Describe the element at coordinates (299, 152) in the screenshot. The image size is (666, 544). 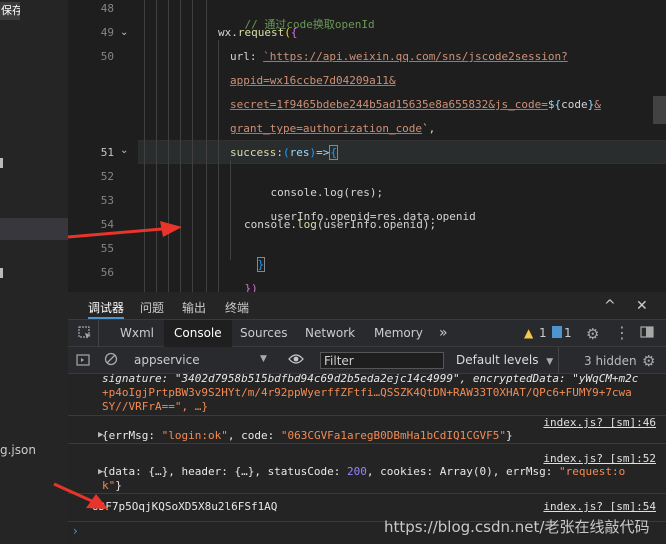
I see `code-token: res` at that location.